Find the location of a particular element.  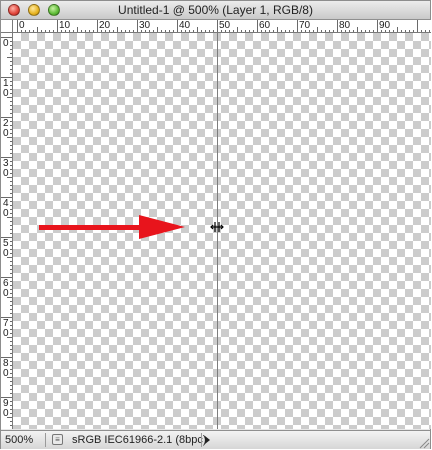

status-menu-arrow-icon is located at coordinates (207, 440).